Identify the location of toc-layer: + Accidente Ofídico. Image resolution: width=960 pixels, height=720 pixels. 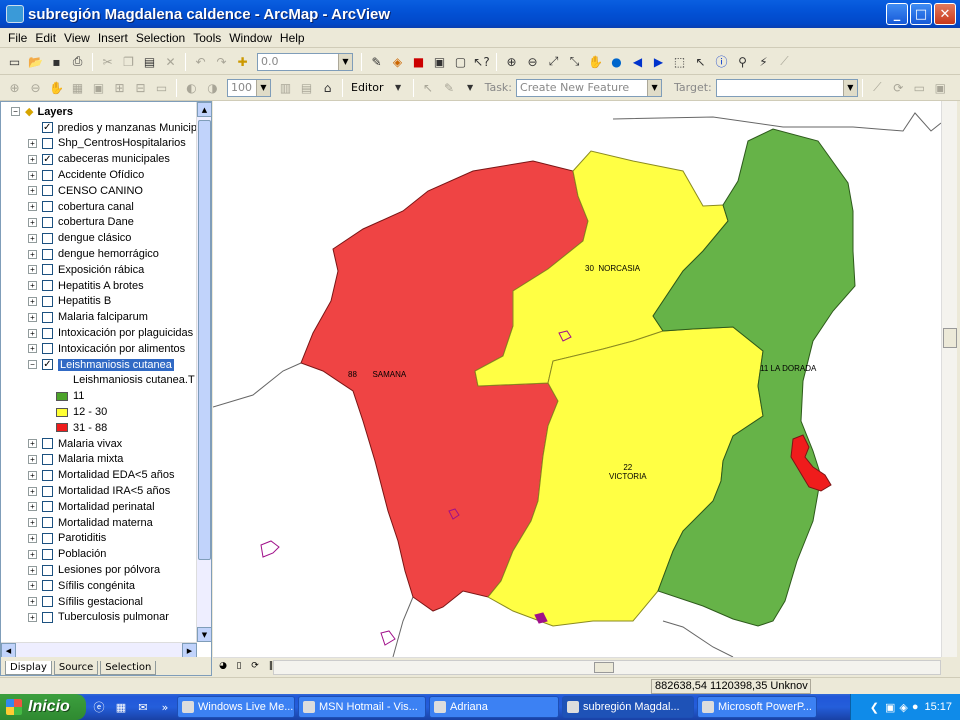
(99, 175).